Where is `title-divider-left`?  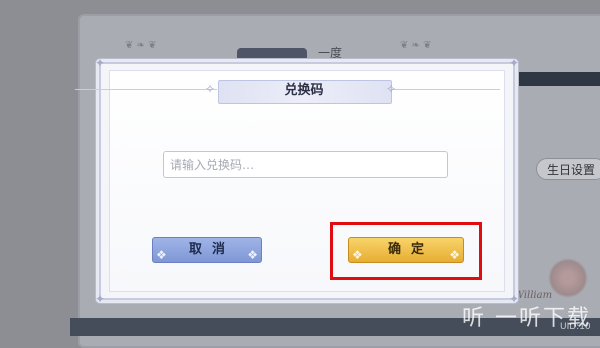 title-divider-left is located at coordinates (146, 89).